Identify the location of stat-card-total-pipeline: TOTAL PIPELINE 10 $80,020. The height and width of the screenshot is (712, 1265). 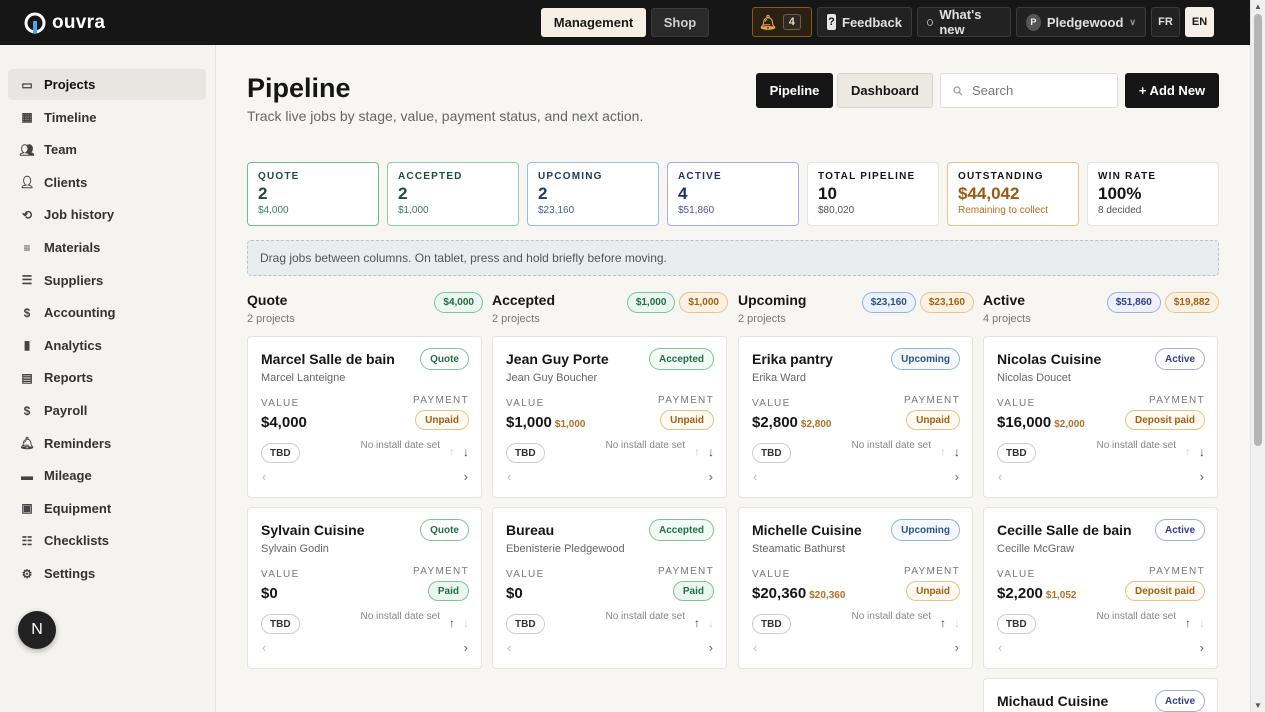
(873, 194).